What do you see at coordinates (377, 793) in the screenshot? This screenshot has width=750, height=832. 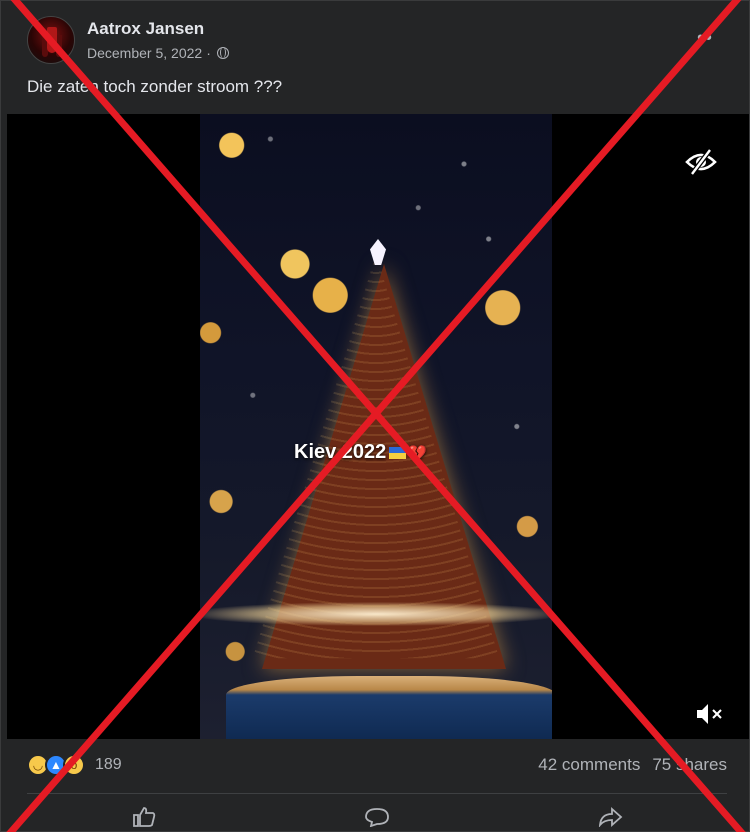 I see `divider` at bounding box center [377, 793].